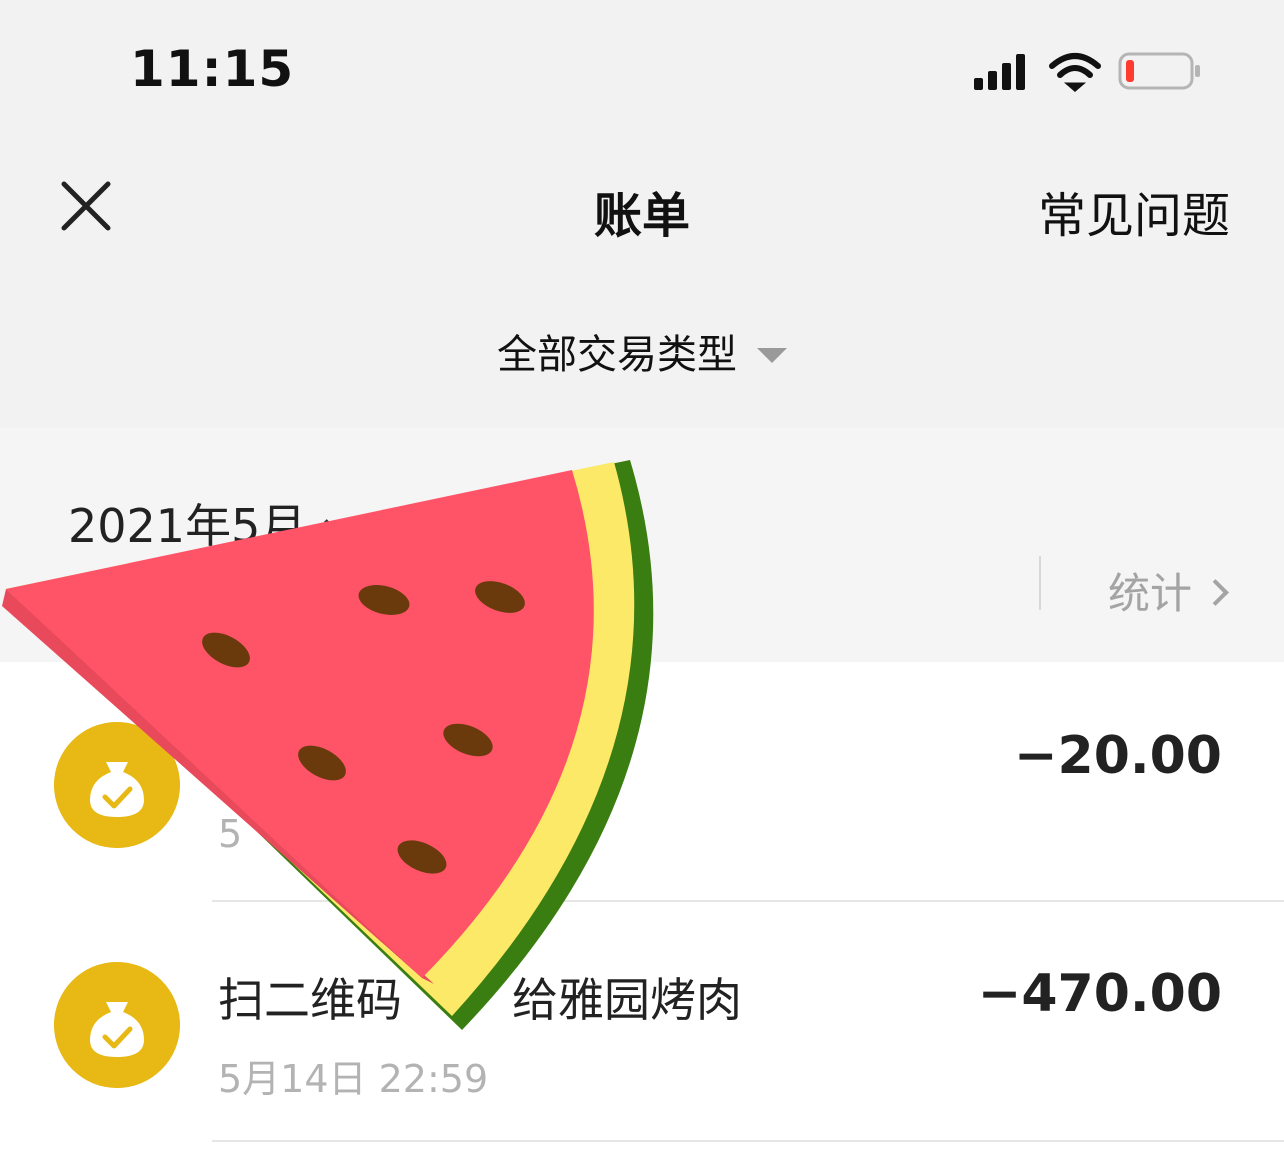 The height and width of the screenshot is (1174, 1284). I want to click on transaction-title: 扫二维码 给雅园烤肉, so click(480, 997).